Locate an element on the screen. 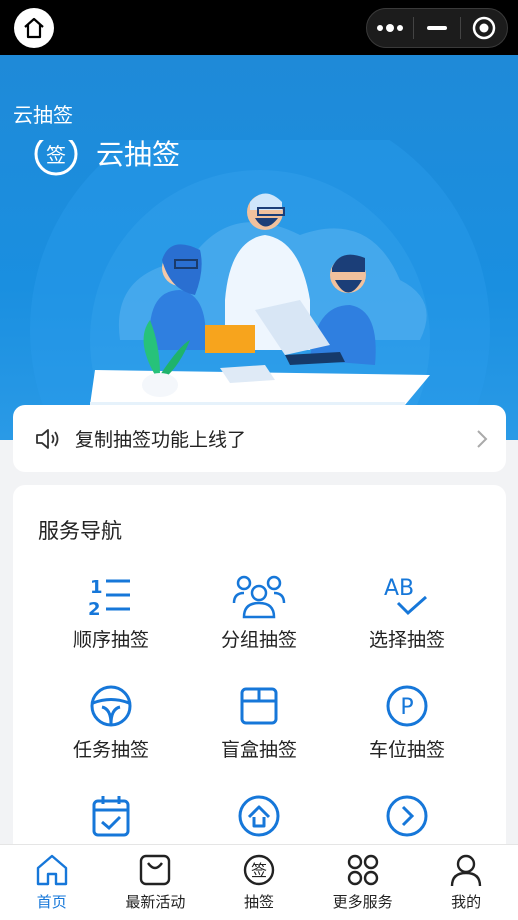 The image size is (518, 920). service-item-parking: P 车位抽签 is located at coordinates (407, 722).